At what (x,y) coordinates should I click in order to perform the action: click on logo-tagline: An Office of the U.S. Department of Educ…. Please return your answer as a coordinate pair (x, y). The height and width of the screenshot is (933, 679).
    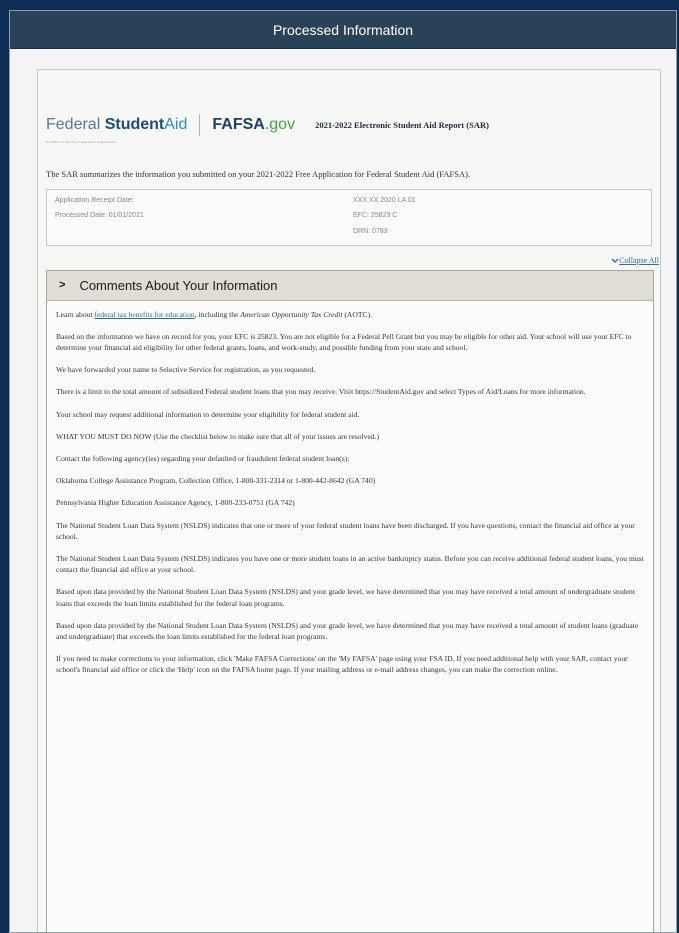
    Looking at the image, I should click on (81, 142).